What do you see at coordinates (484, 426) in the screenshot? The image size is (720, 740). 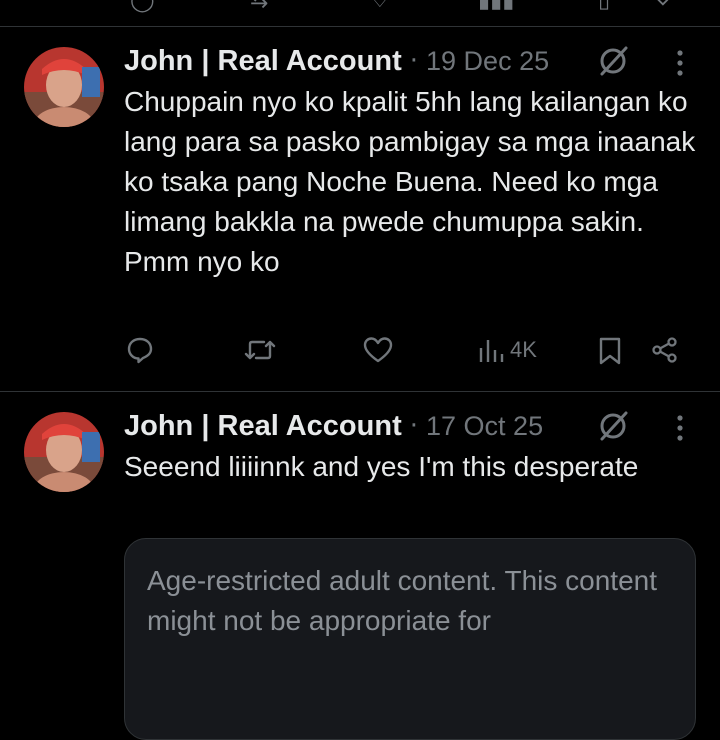 I see `post-date: 17 Oct 25` at bounding box center [484, 426].